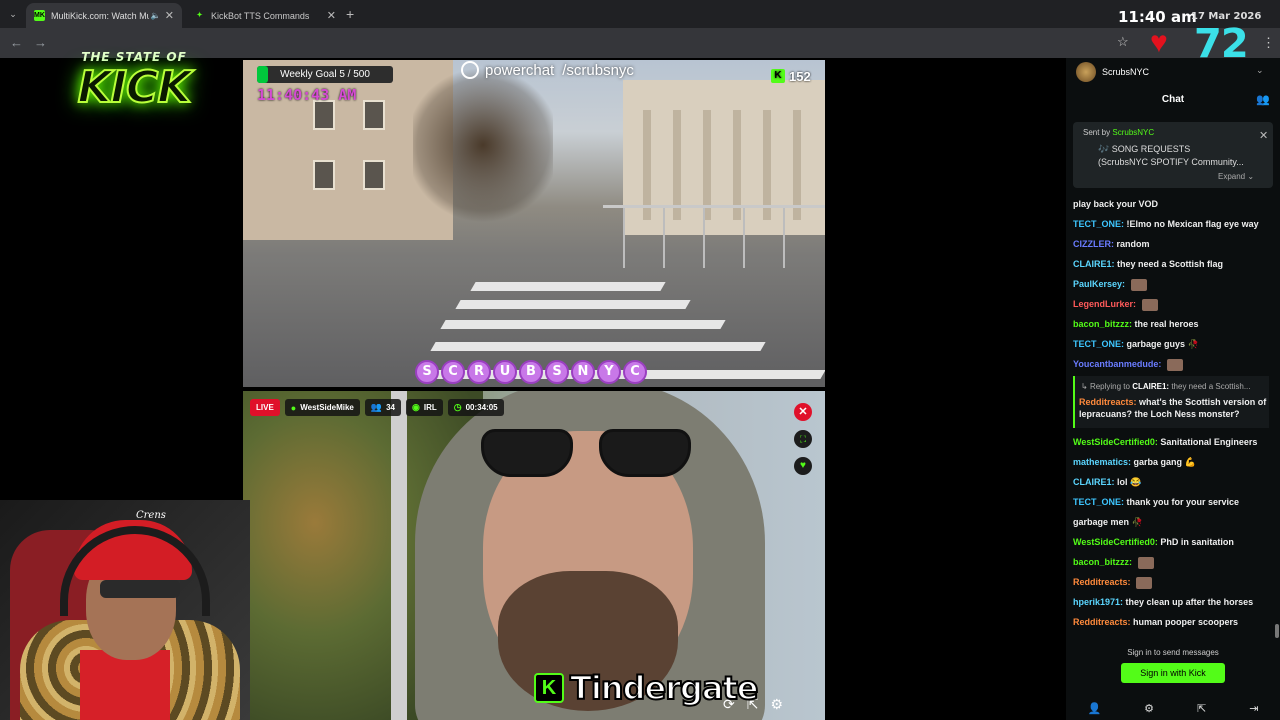  Describe the element at coordinates (1108, 402) in the screenshot. I see `reply-user: Redditreacts:` at that location.